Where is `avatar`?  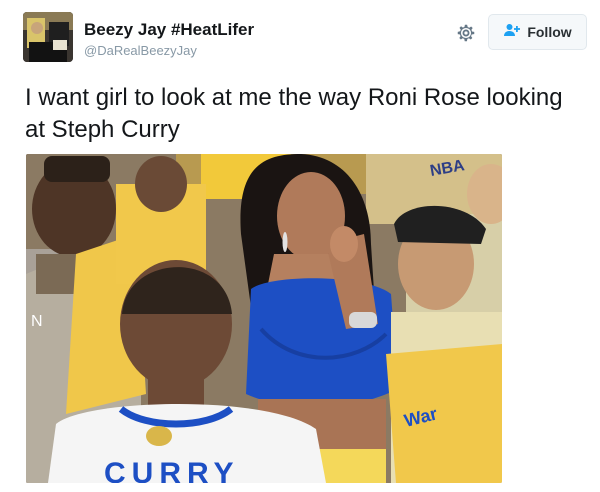 avatar is located at coordinates (48, 37).